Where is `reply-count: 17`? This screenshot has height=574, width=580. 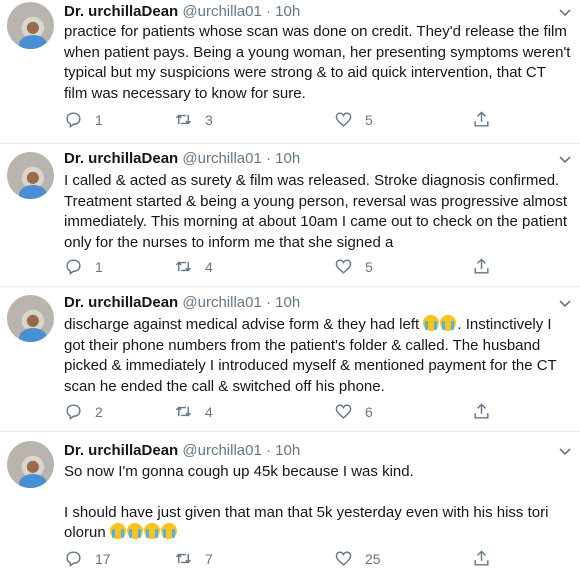 reply-count: 17 is located at coordinates (103, 558).